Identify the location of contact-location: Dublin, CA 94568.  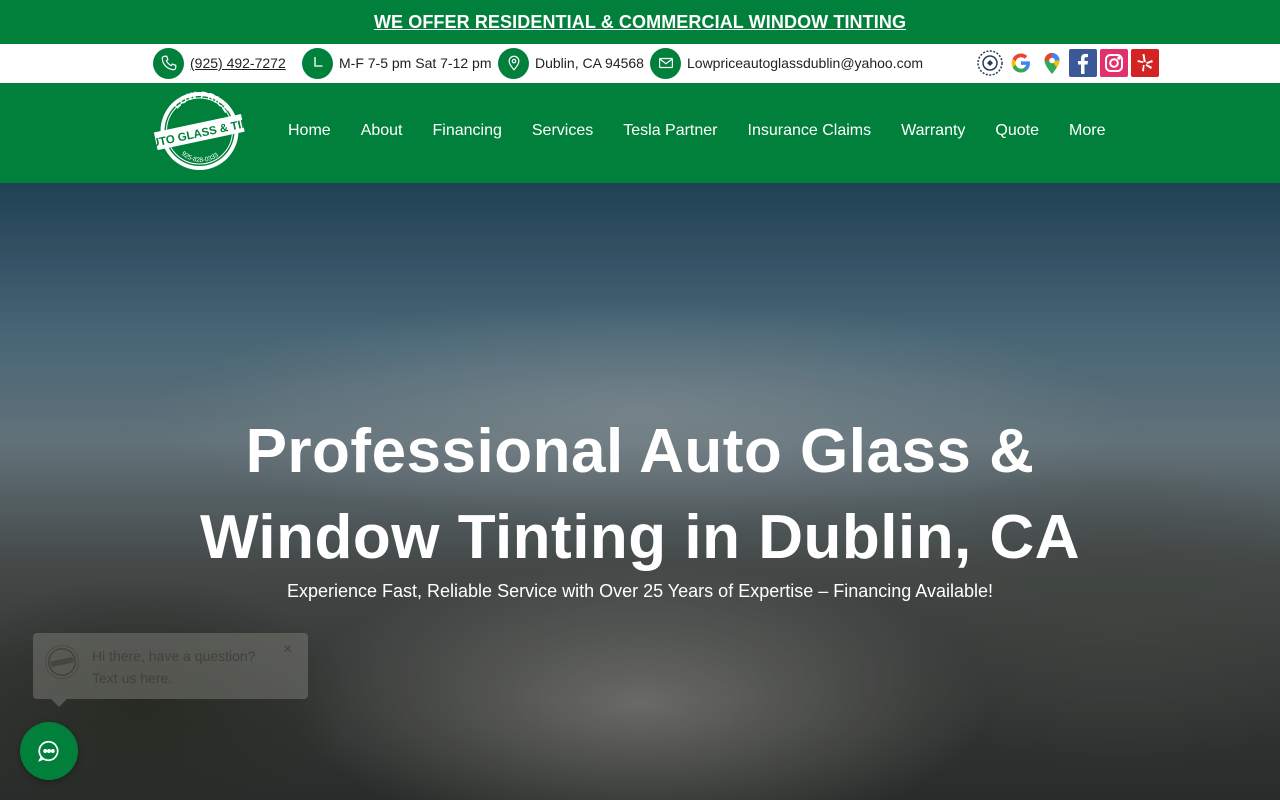
(571, 63).